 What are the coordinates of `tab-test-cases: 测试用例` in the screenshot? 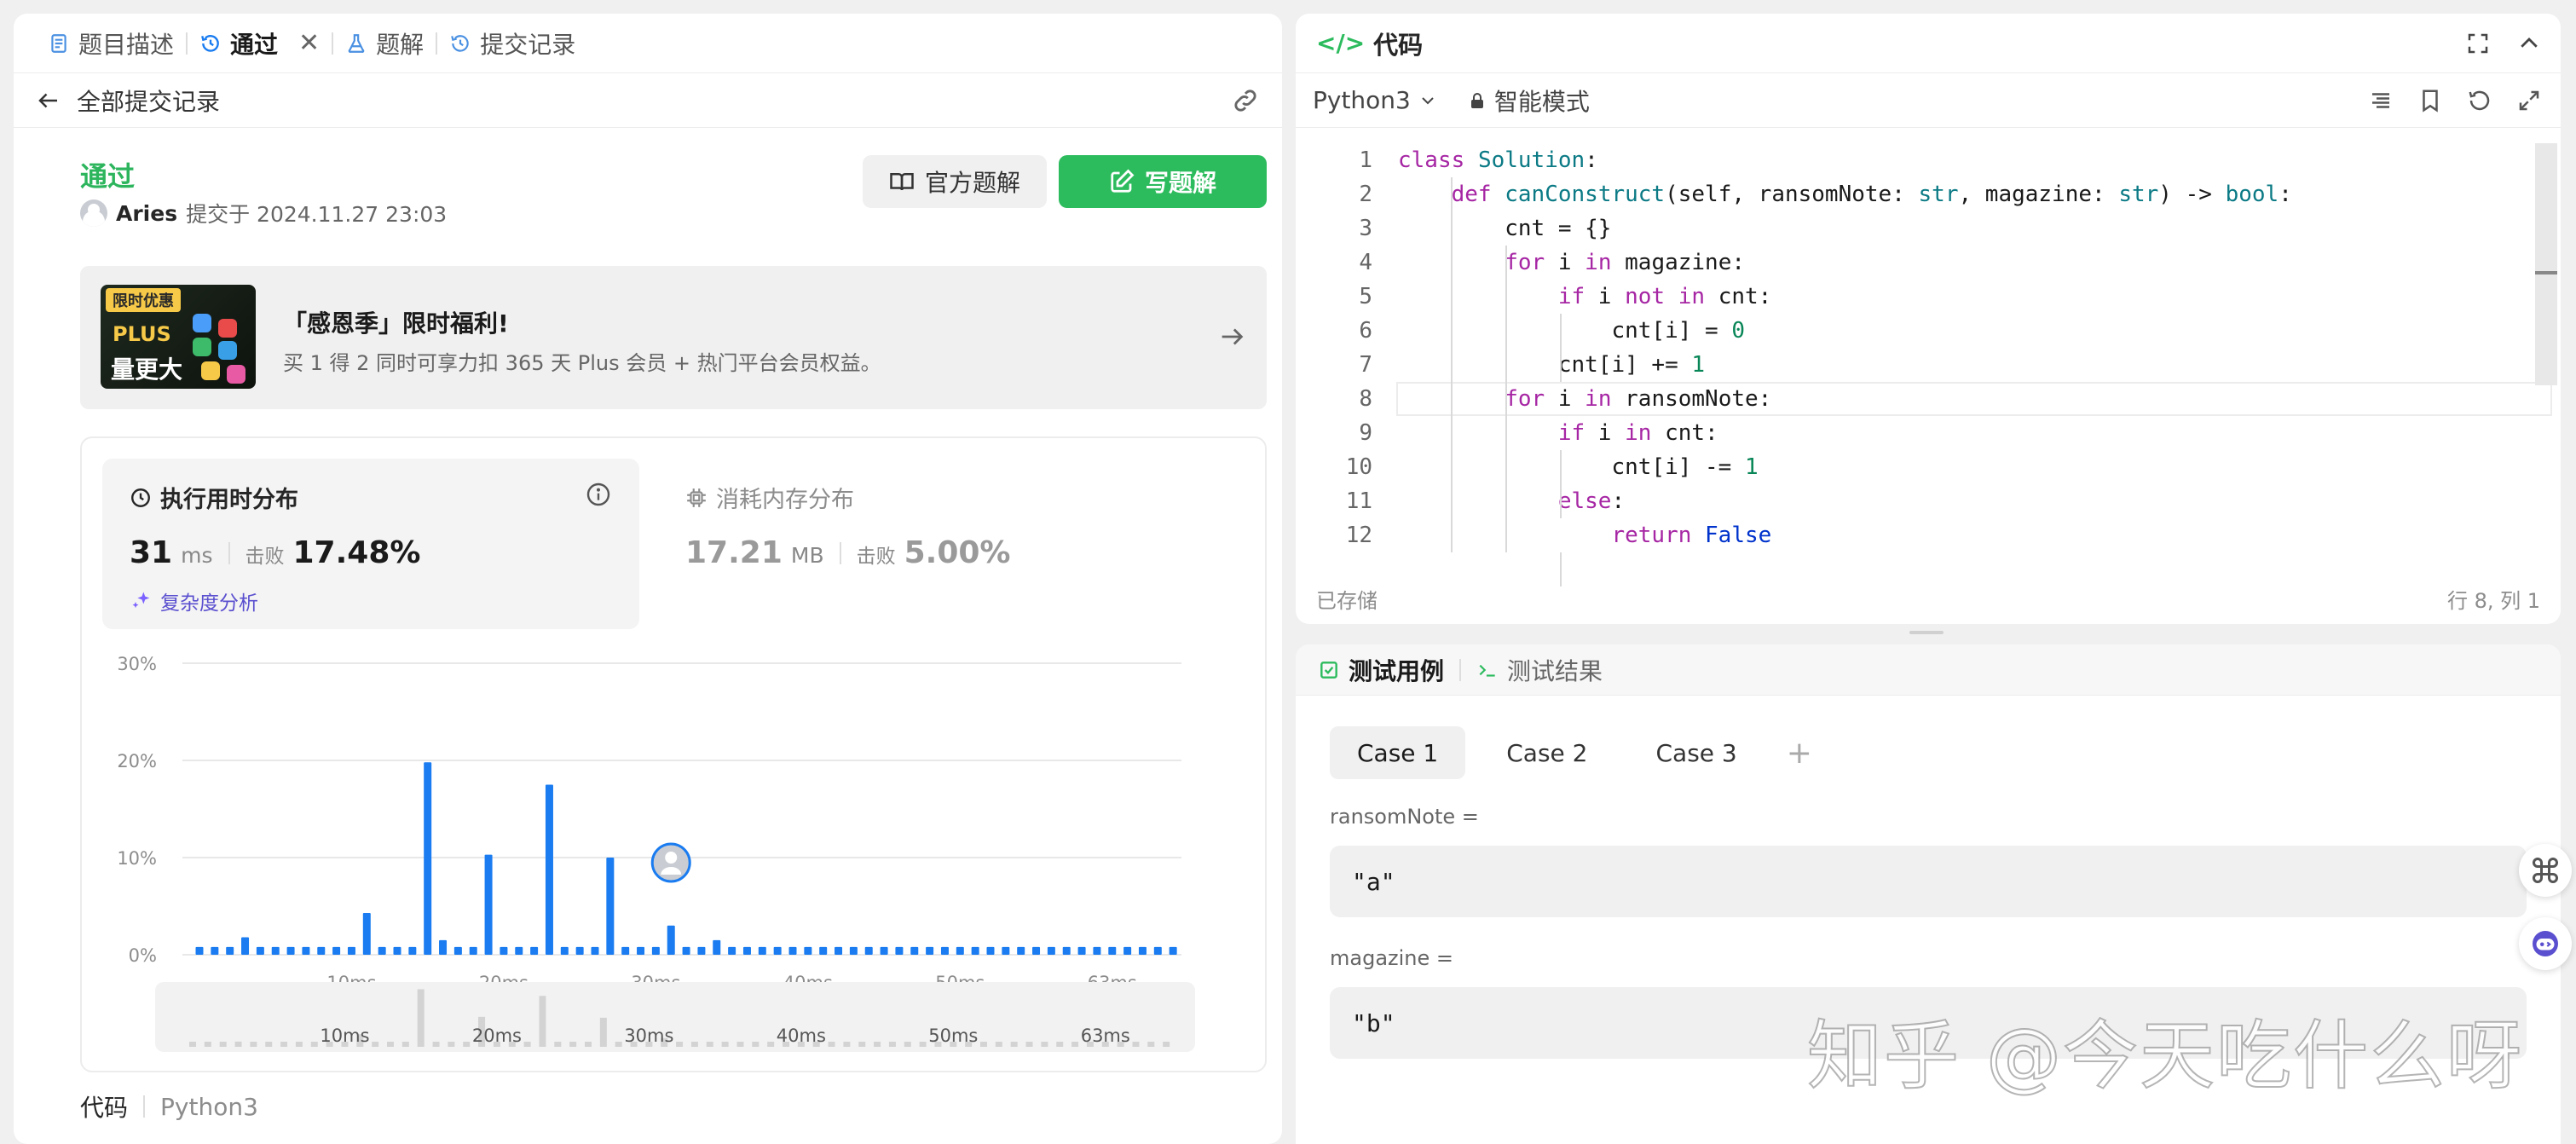 It's located at (1388, 670).